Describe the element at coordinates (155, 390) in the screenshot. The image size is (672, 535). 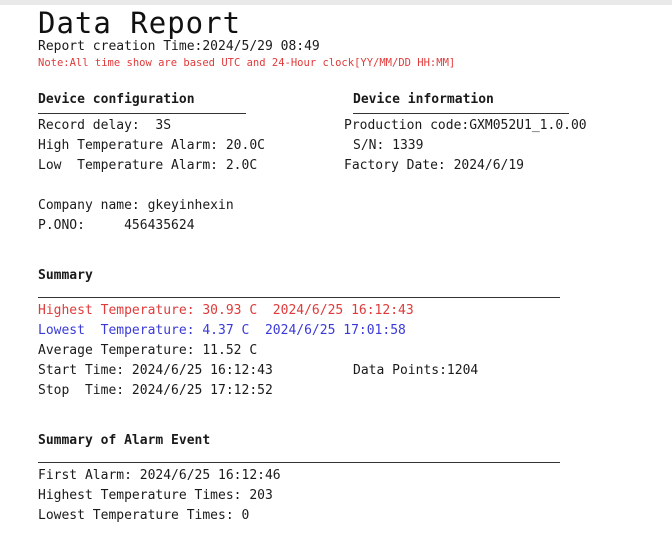
I see `stop-time: Stop Time: 2024/6/25 17:12:52` at that location.